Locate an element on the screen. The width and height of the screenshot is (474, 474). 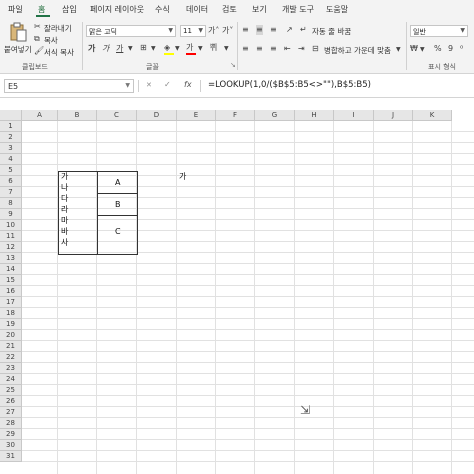
increase-indent-icon: ⇥ is located at coordinates (301, 49).